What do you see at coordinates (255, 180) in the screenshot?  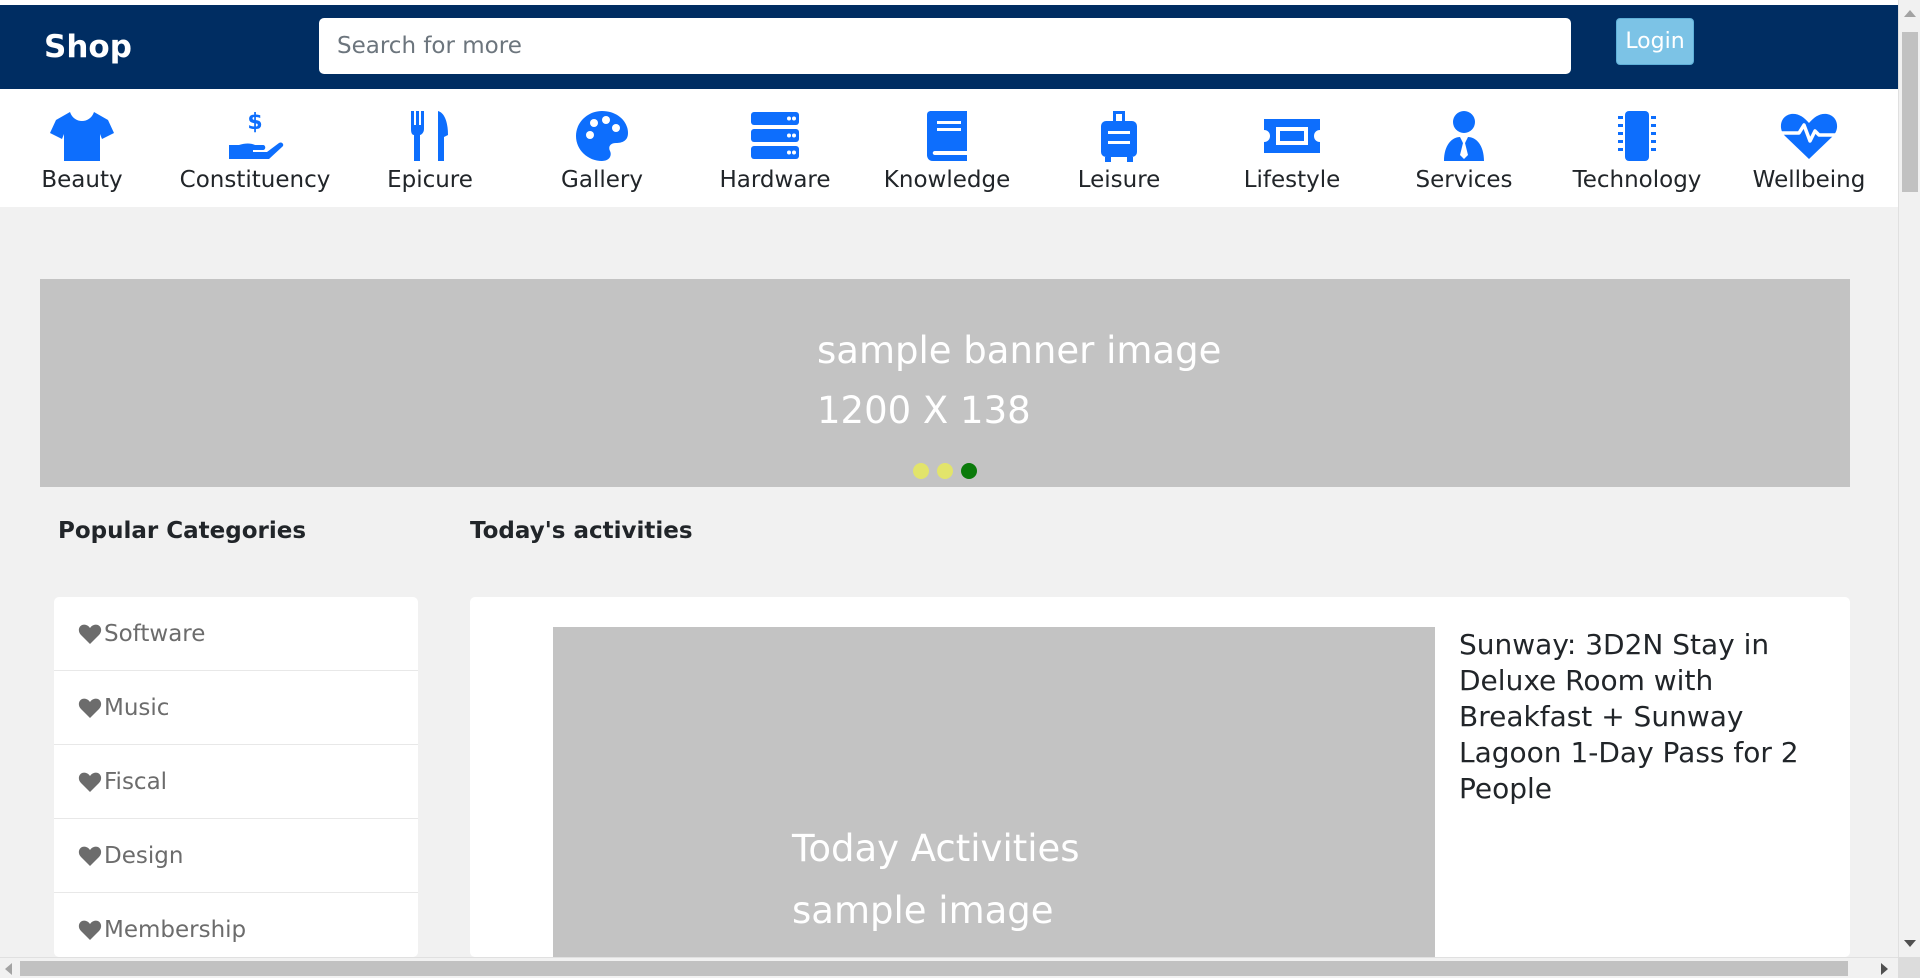 I see `category-label: Constituency` at bounding box center [255, 180].